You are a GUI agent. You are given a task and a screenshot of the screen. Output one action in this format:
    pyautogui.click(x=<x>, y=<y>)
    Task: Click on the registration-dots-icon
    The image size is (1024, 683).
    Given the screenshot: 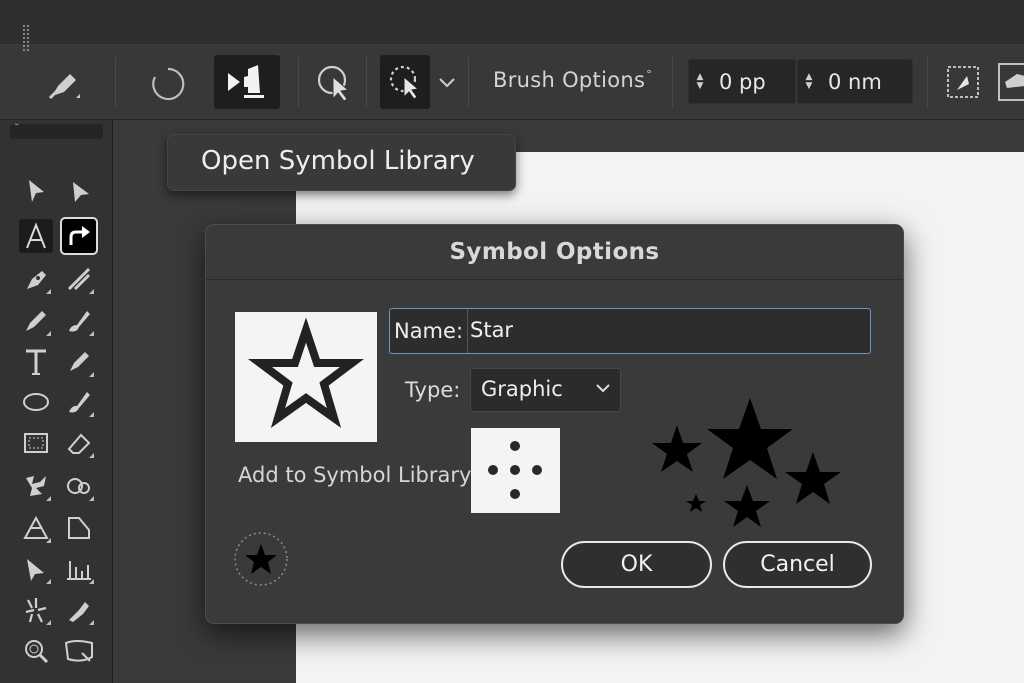 What is the action you would take?
    pyautogui.click(x=515, y=470)
    